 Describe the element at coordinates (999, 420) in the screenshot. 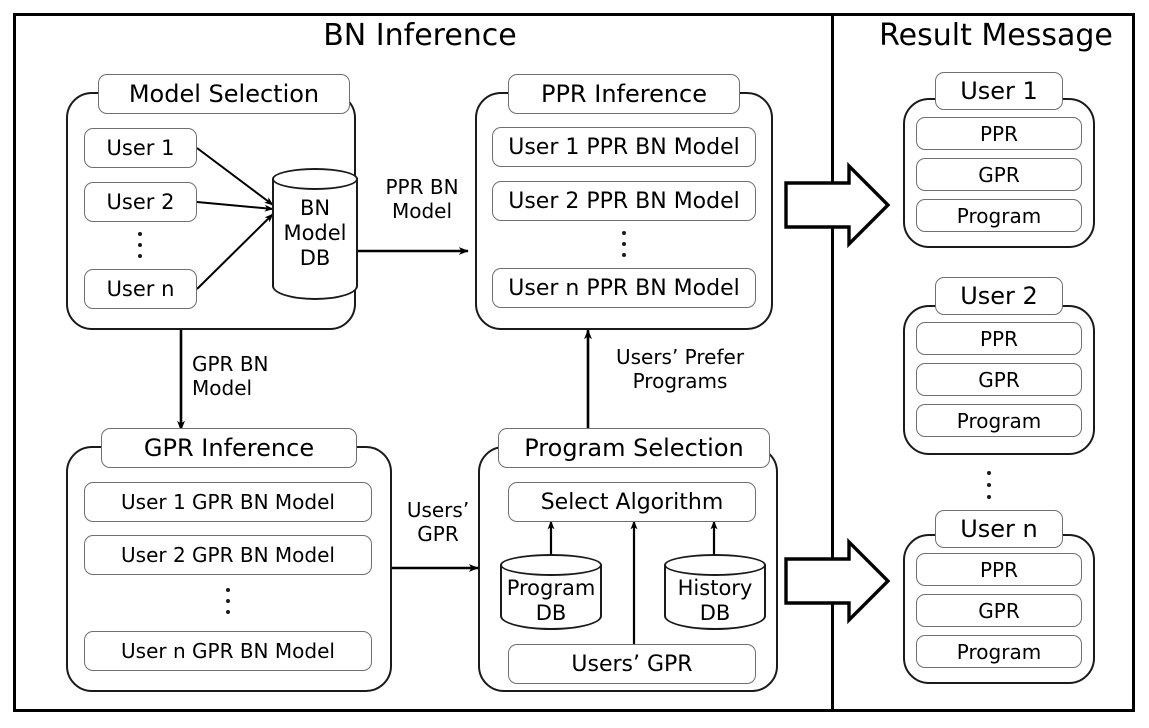

I see `result-card-user-2-item-program: Program` at that location.